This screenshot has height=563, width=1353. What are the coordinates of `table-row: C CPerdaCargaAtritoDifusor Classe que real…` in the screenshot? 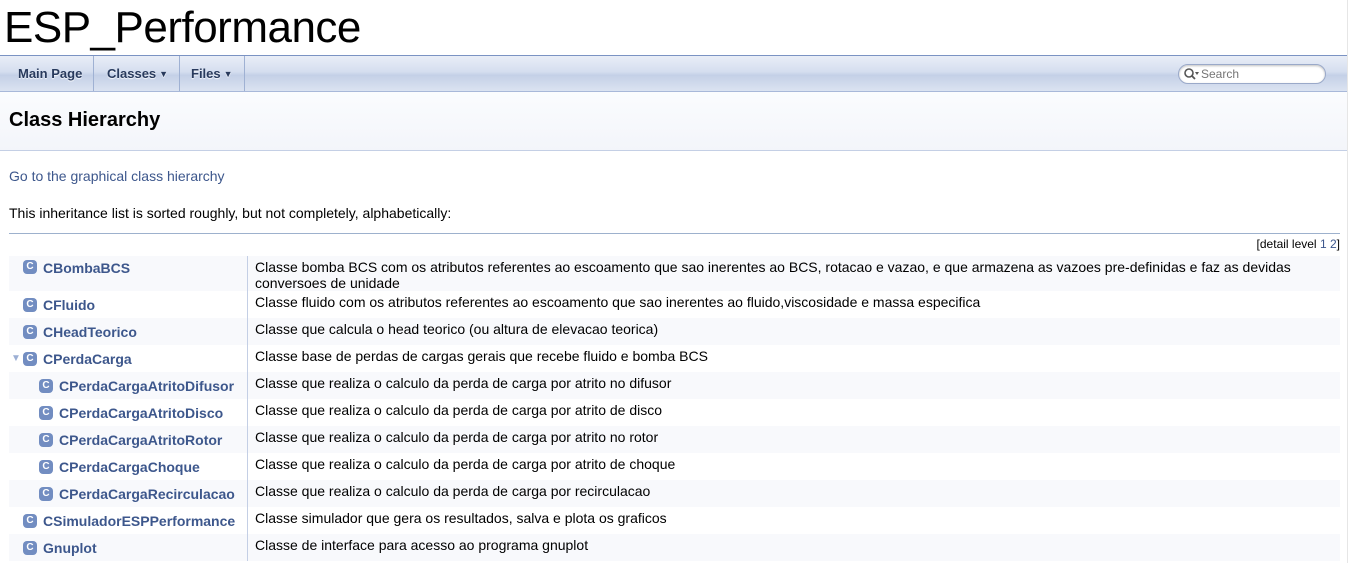 It's located at (674, 385).